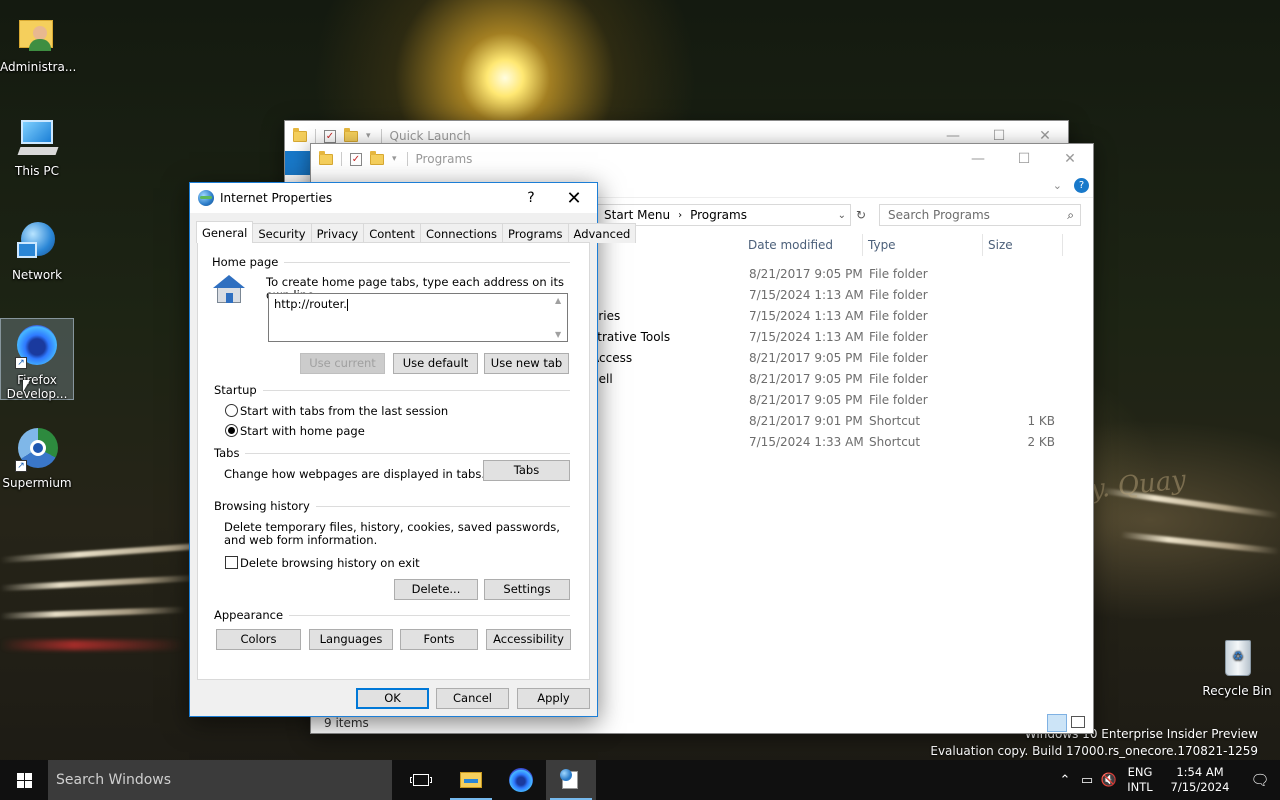 The height and width of the screenshot is (800, 1280). I want to click on use-current-button: Use current, so click(342, 363).